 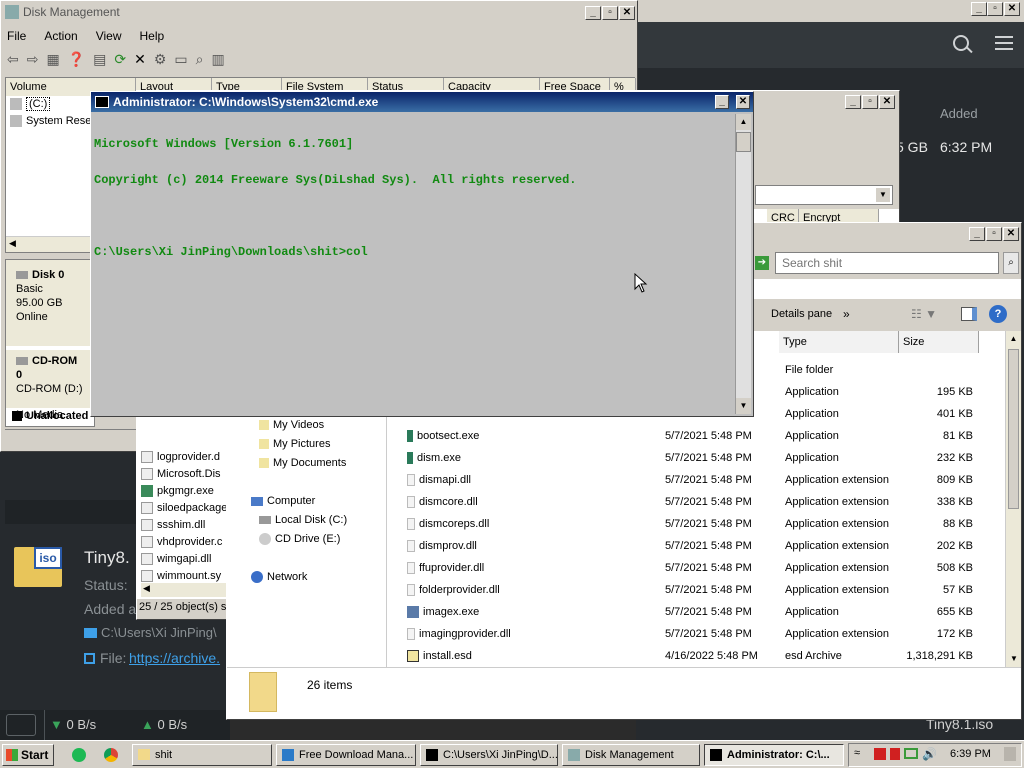 I want to click on list-item: siloedpackage, so click(x=184, y=508).